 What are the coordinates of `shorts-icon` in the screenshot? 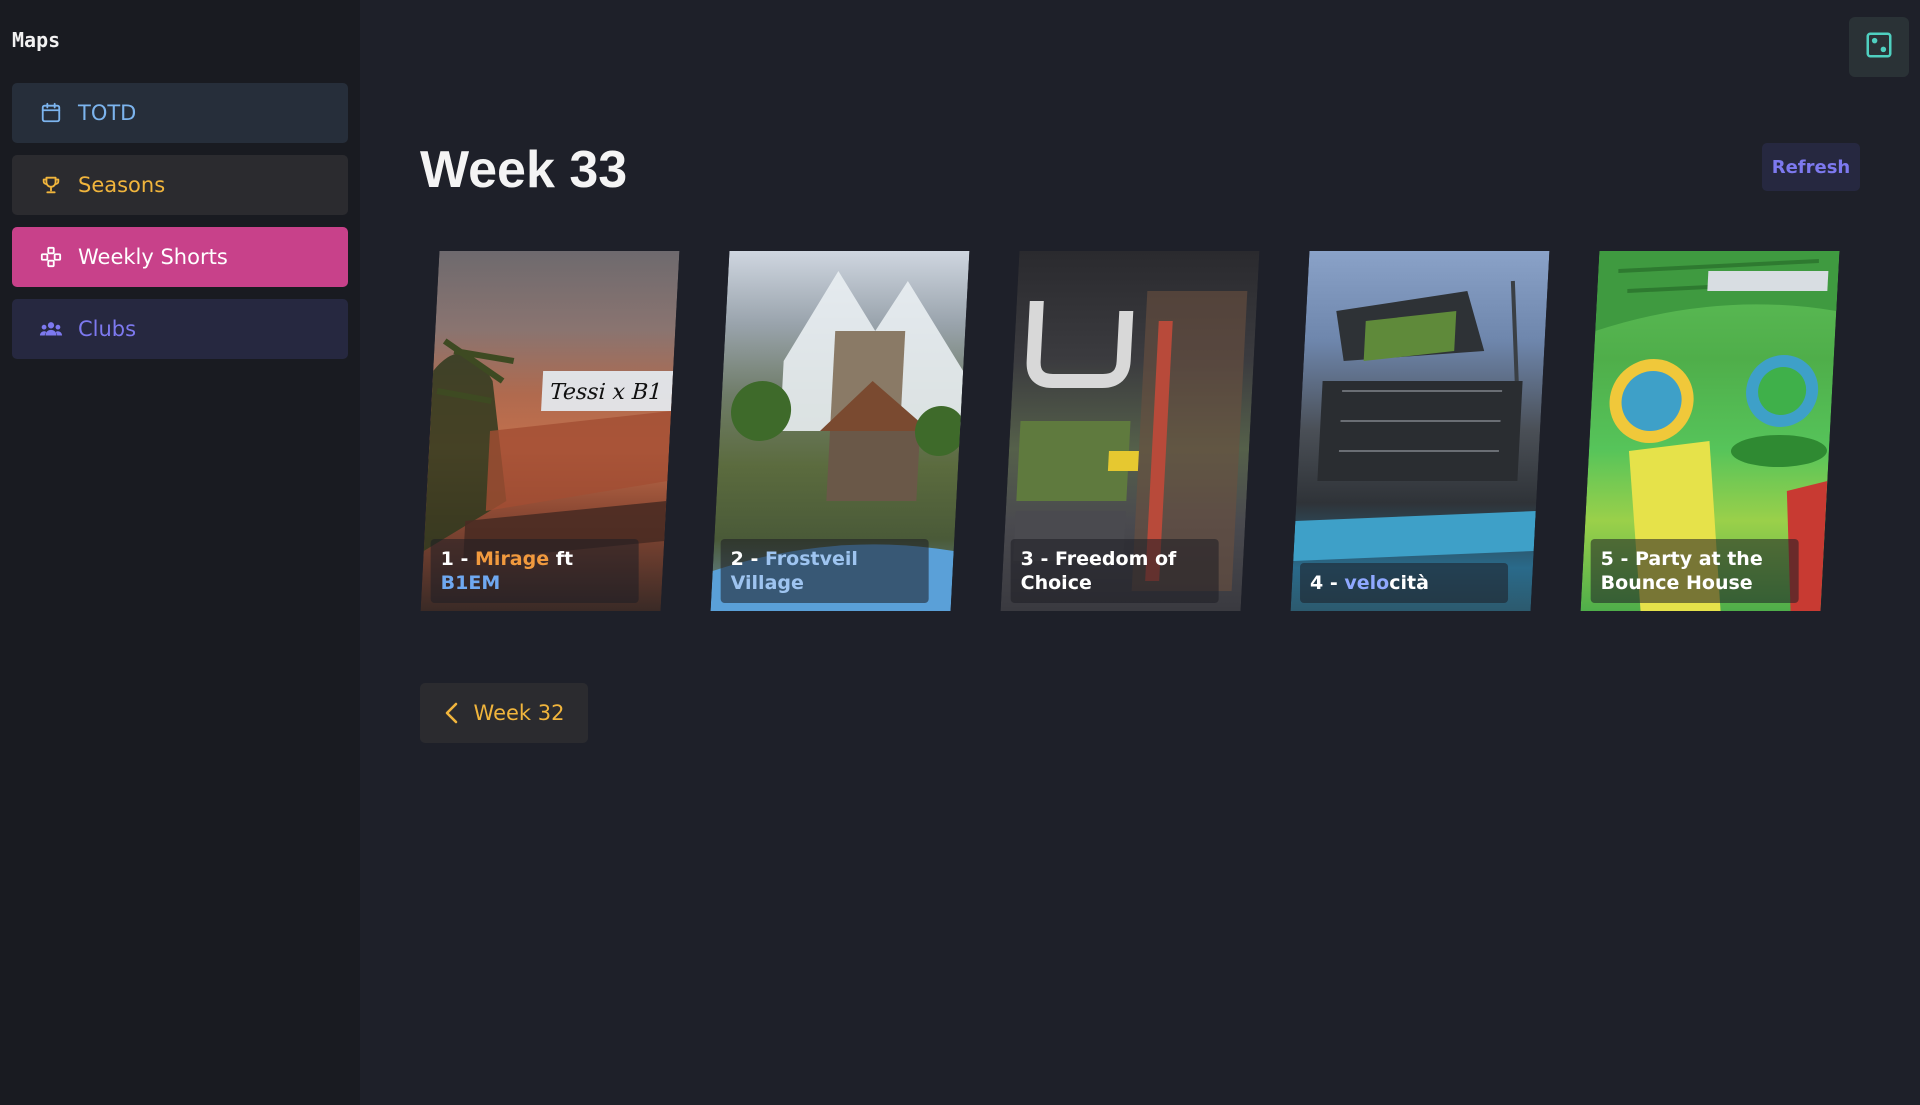 It's located at (51, 257).